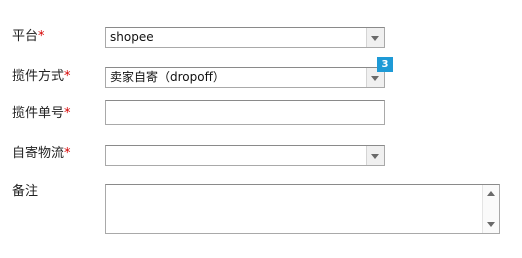 The width and height of the screenshot is (522, 258). I want to click on pickup-method-label-text: 揽件方式, so click(38, 76).